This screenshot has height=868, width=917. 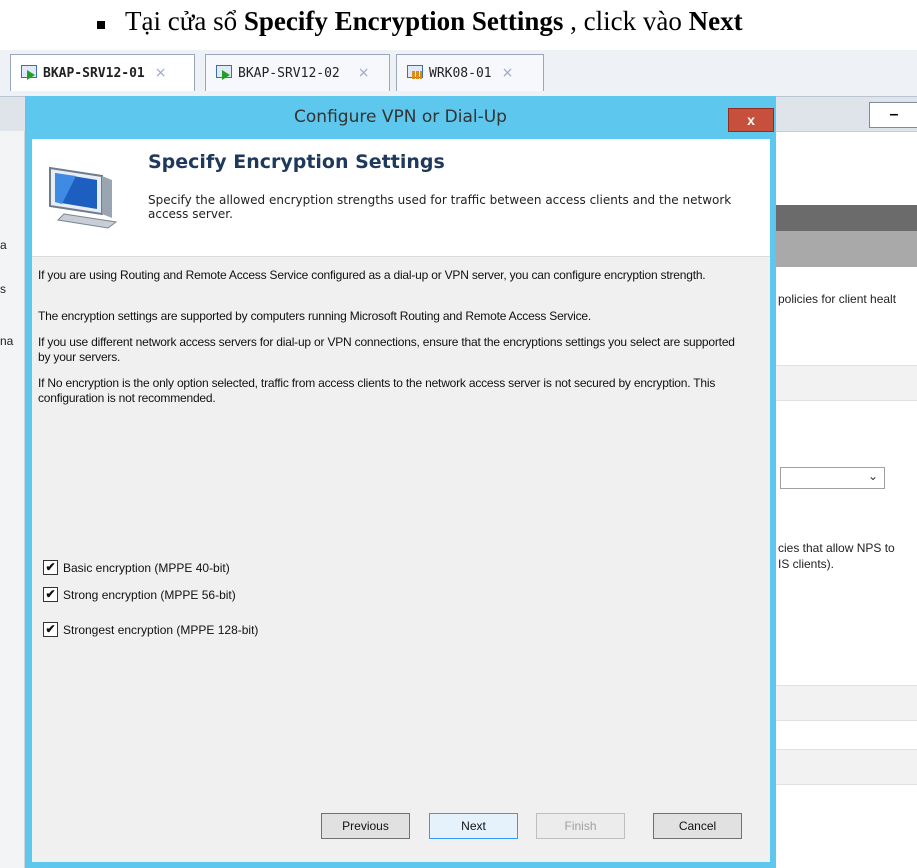 I want to click on next-button: Next, so click(x=473, y=826).